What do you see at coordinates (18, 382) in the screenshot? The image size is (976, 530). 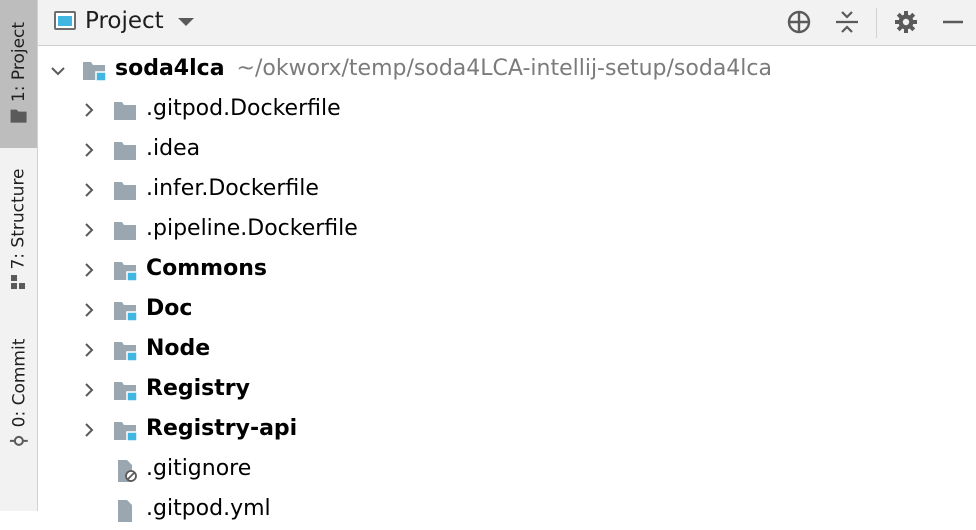 I see `tool-tab-commit-label: 0: Commit` at bounding box center [18, 382].